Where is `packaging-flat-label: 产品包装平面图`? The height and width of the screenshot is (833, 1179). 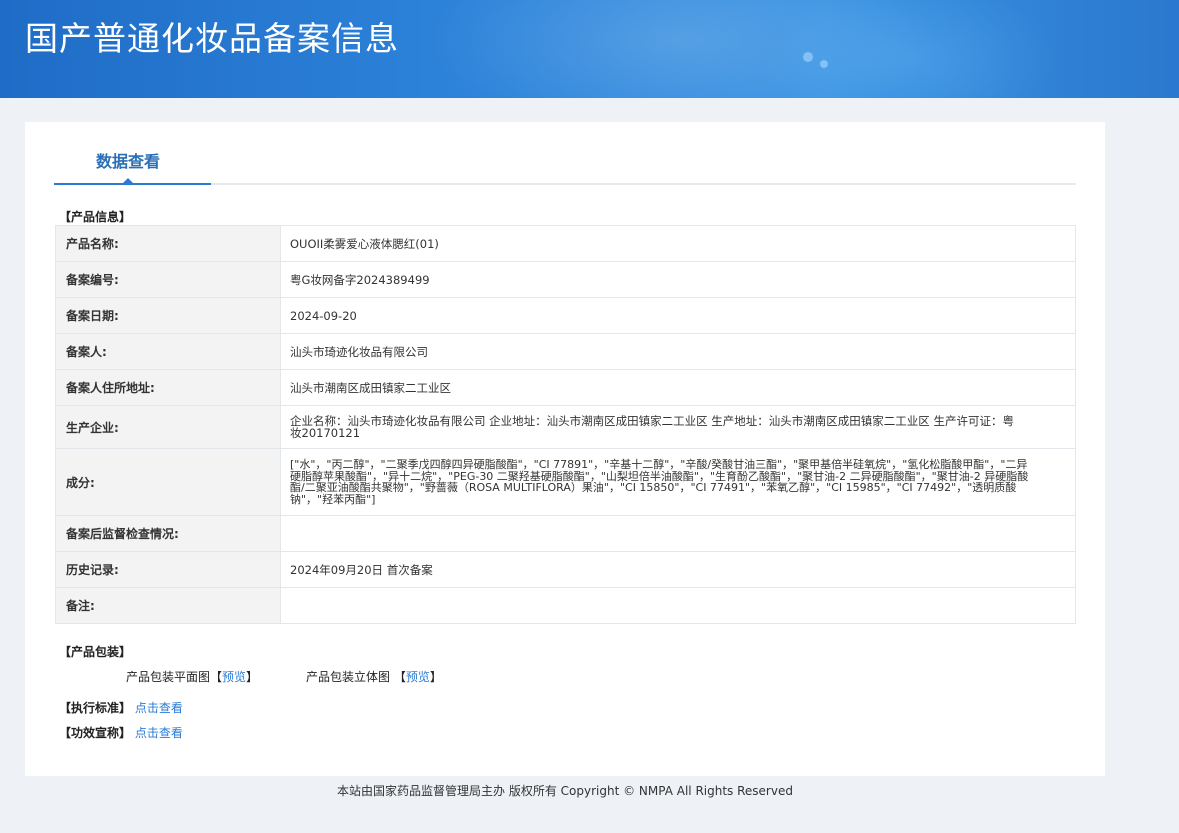
packaging-flat-label: 产品包装平面图 is located at coordinates (168, 677).